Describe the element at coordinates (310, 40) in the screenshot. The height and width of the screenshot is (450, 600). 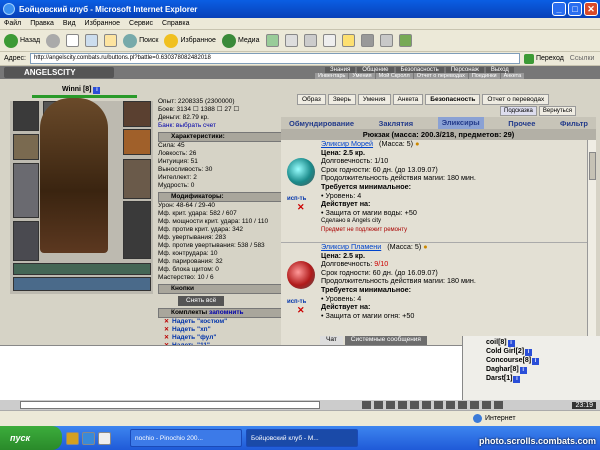
I see `print-icon` at that location.